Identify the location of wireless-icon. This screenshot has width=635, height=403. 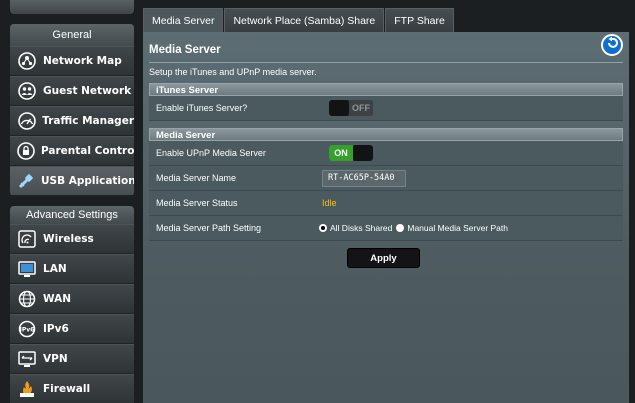
(27, 239).